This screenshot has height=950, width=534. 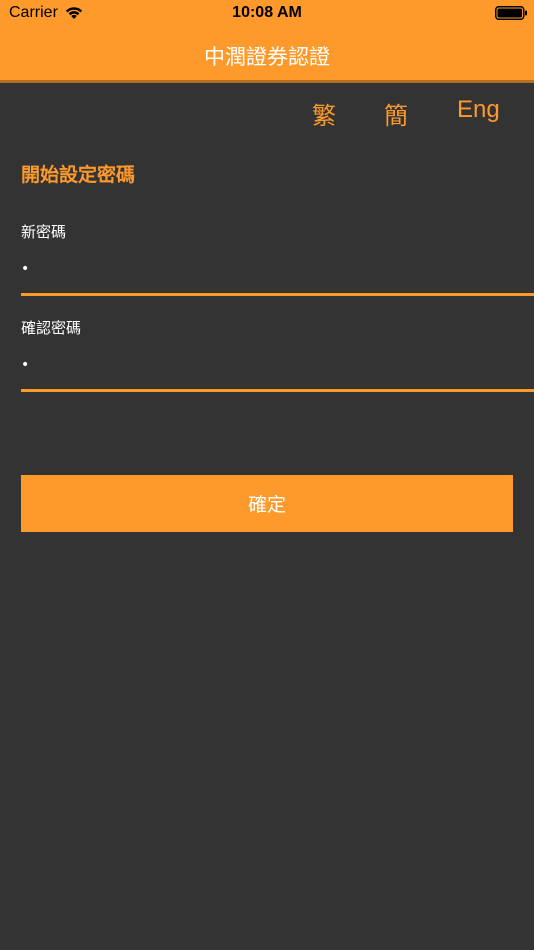 What do you see at coordinates (44, 232) in the screenshot?
I see `new-password-label: 新密碼` at bounding box center [44, 232].